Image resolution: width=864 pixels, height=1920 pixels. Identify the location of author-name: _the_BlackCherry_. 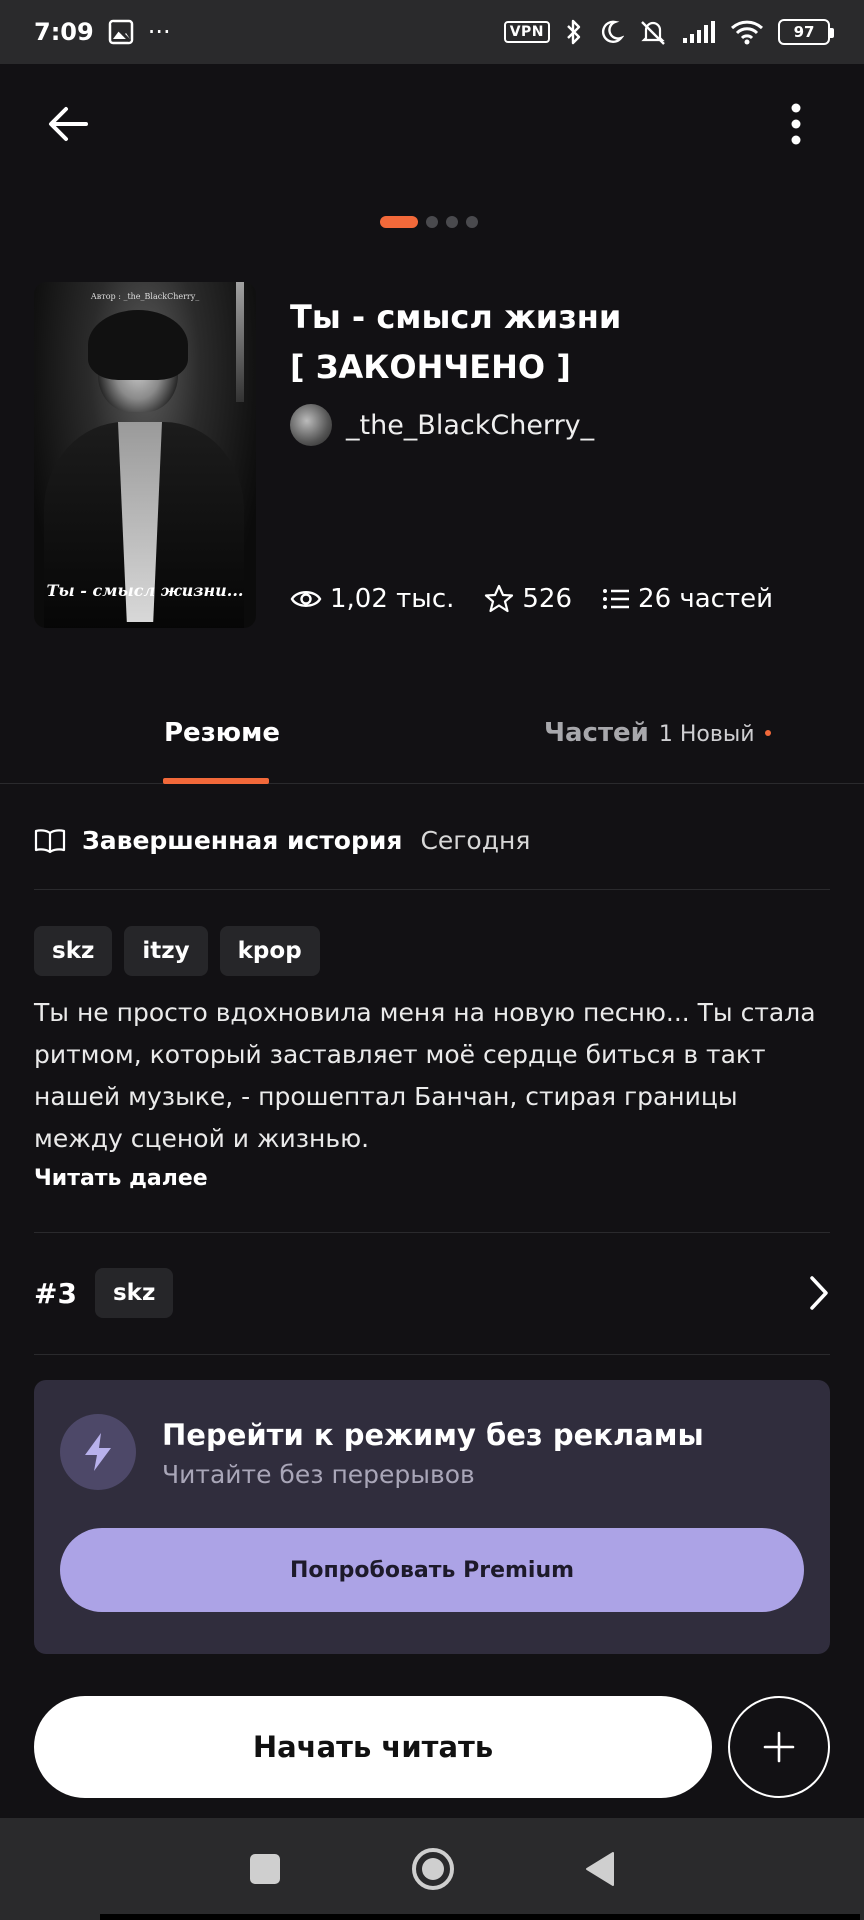
(470, 425).